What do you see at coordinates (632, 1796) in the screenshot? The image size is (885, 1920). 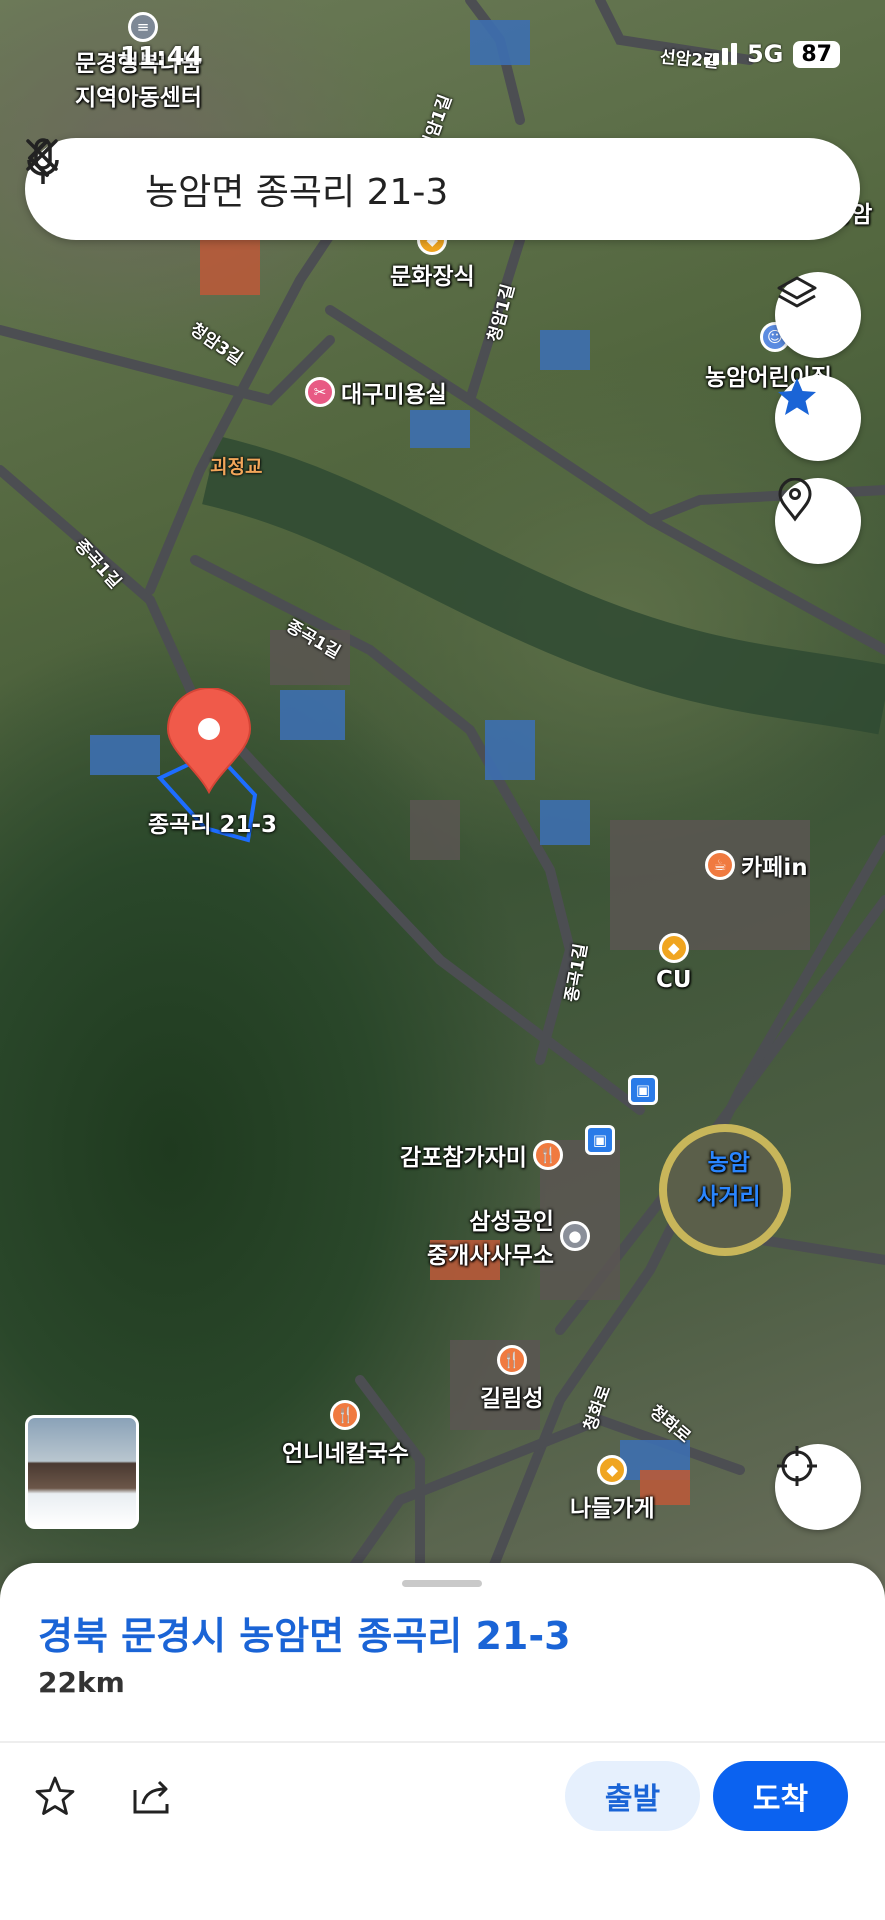 I see `start-button: 출발` at bounding box center [632, 1796].